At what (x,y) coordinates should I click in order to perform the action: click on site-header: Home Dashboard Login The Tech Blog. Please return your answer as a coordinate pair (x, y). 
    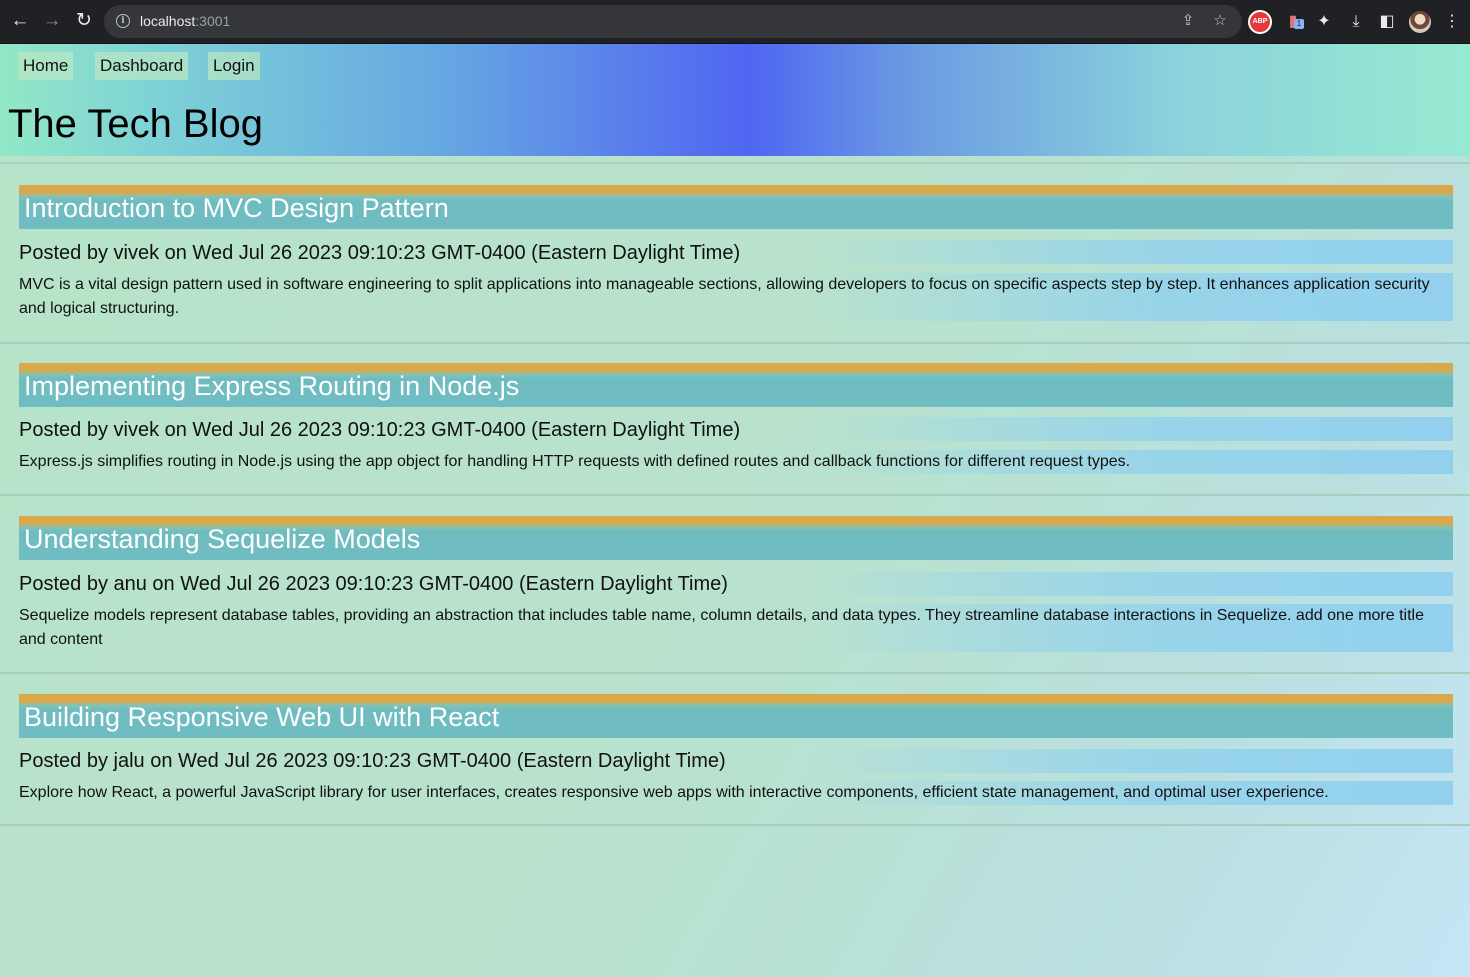
    Looking at the image, I should click on (735, 100).